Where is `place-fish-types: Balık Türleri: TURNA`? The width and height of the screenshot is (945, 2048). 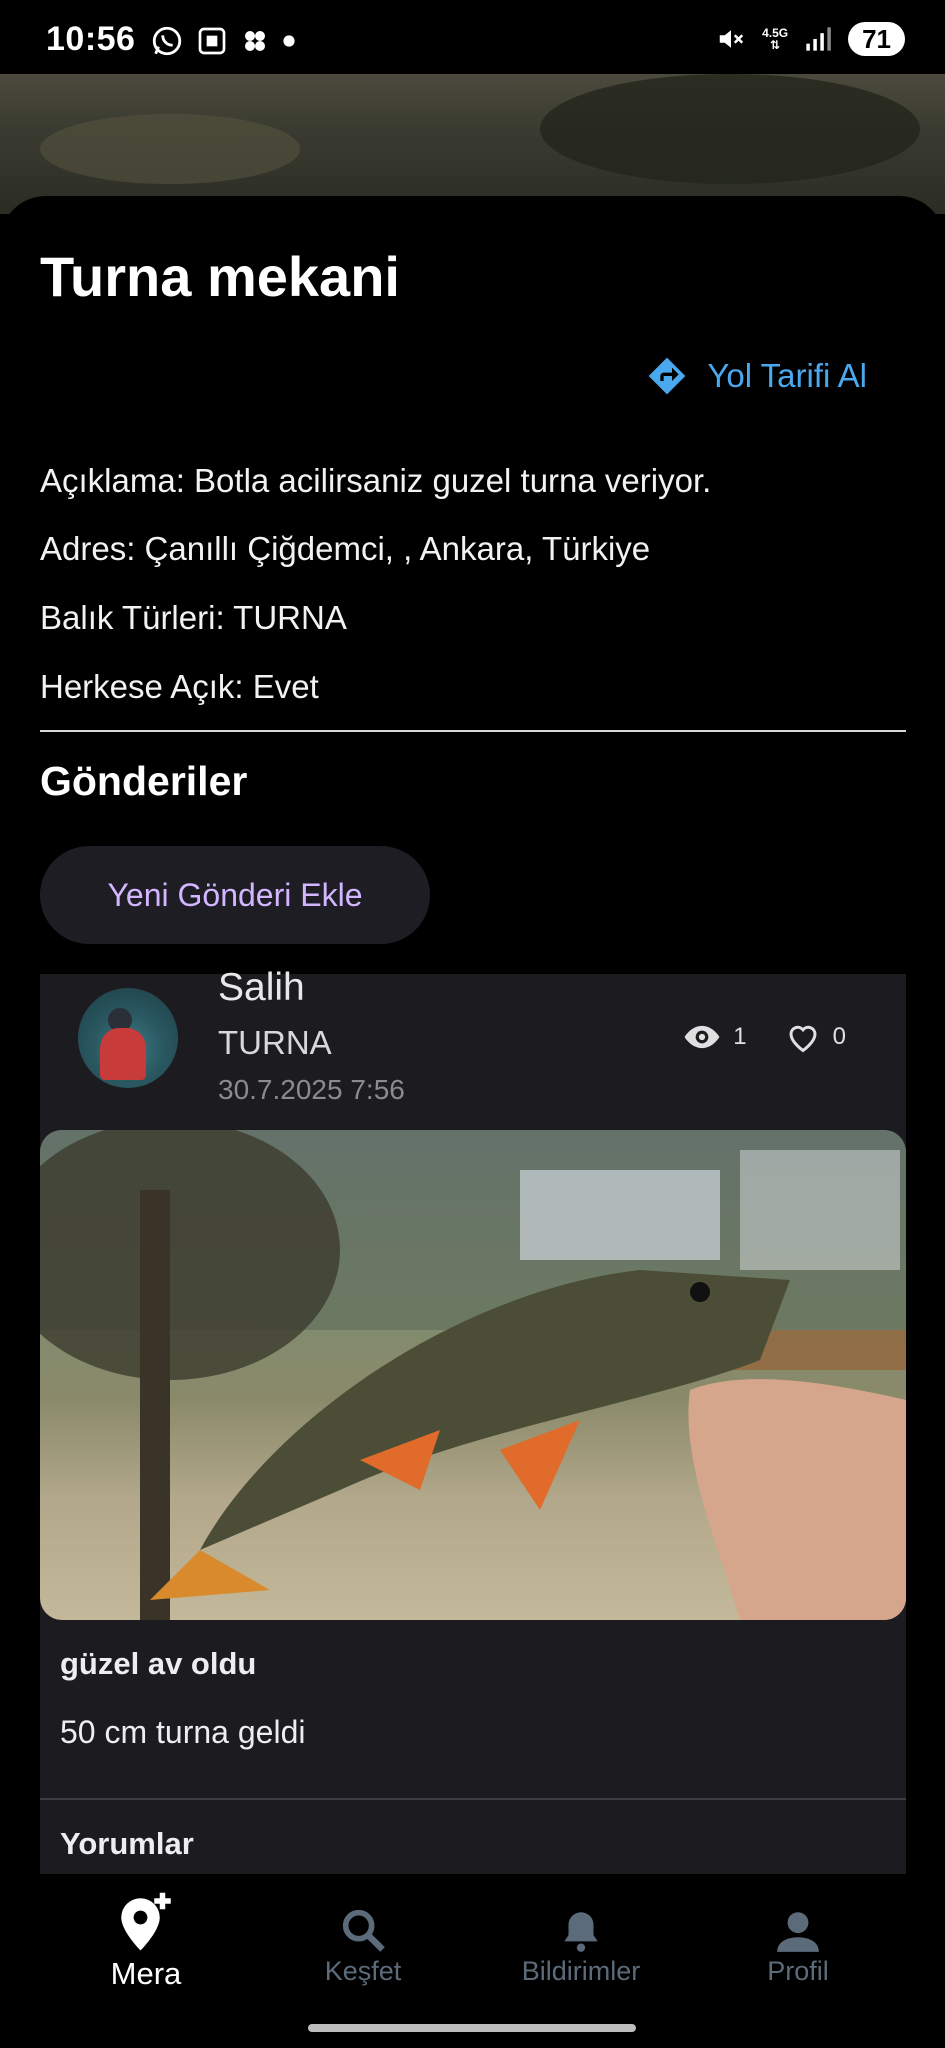
place-fish-types: Balık Türleri: TURNA is located at coordinates (193, 617).